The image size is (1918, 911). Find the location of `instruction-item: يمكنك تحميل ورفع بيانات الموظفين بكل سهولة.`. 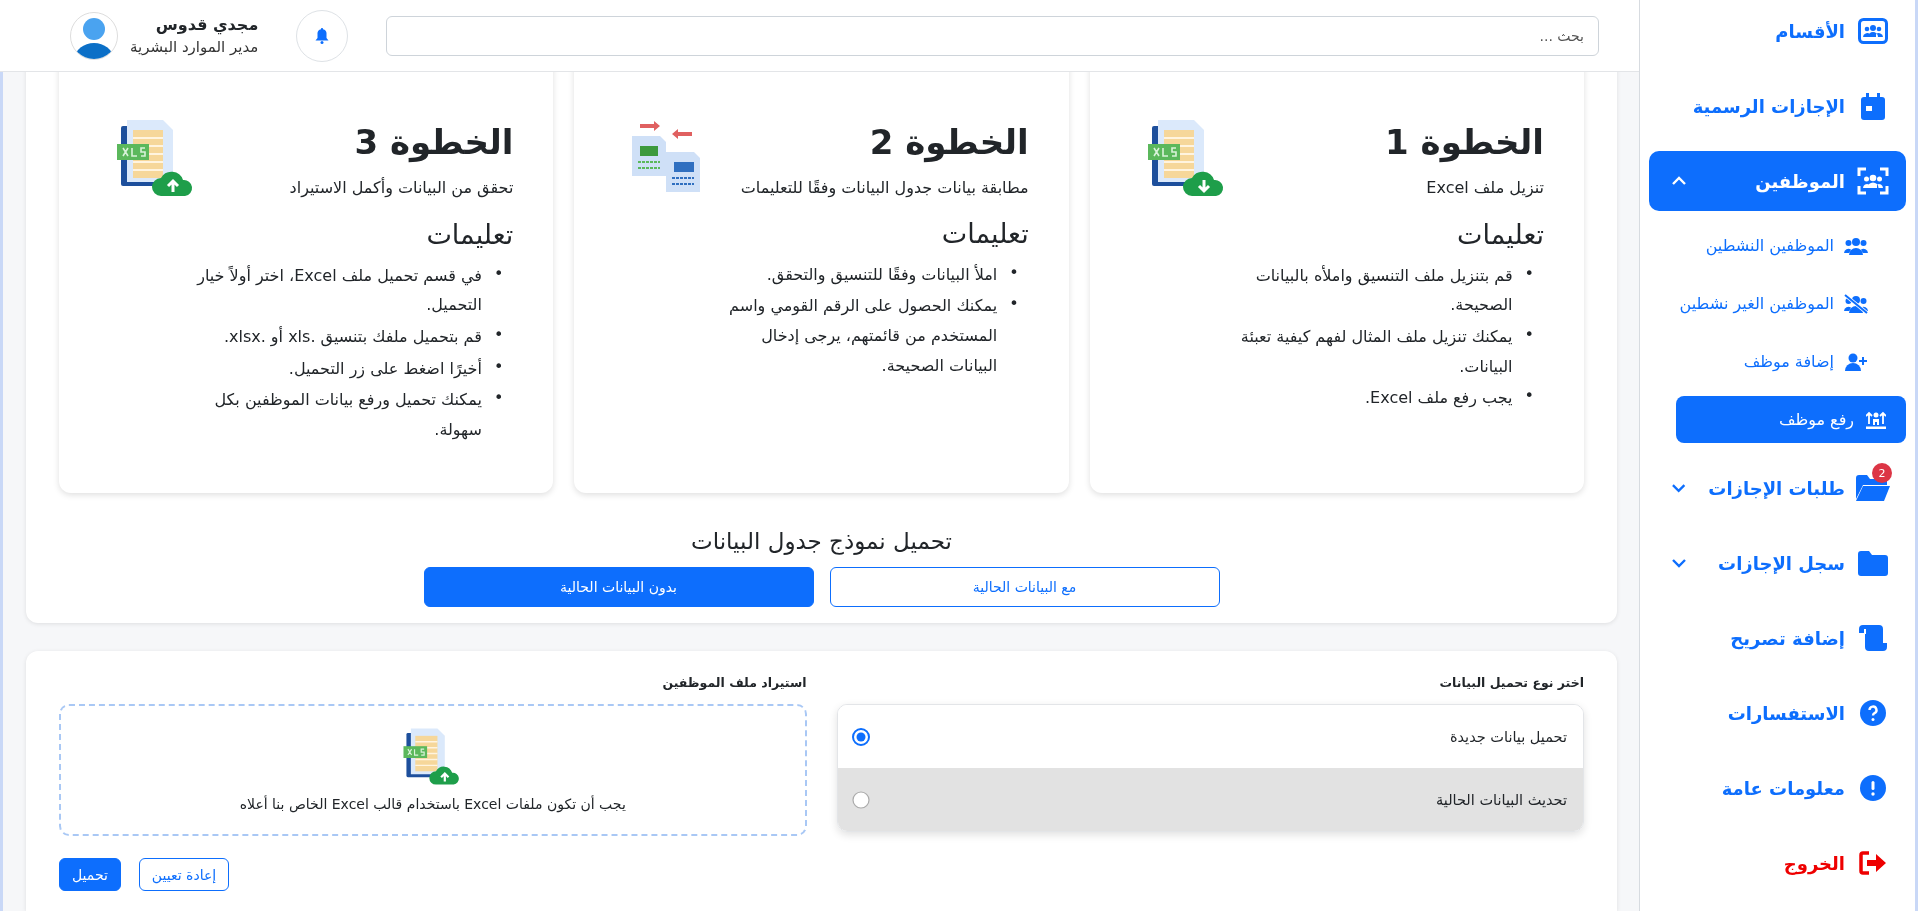

instruction-item: يمكنك تحميل ورفع بيانات الموظفين بكل سهولة. is located at coordinates (347, 415).